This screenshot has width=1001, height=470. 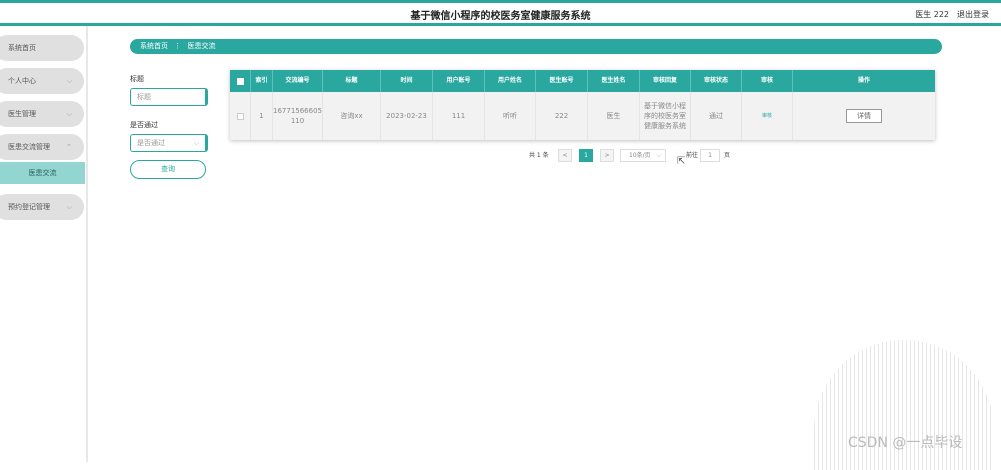 I want to click on page-button-current: 1, so click(x=586, y=155).